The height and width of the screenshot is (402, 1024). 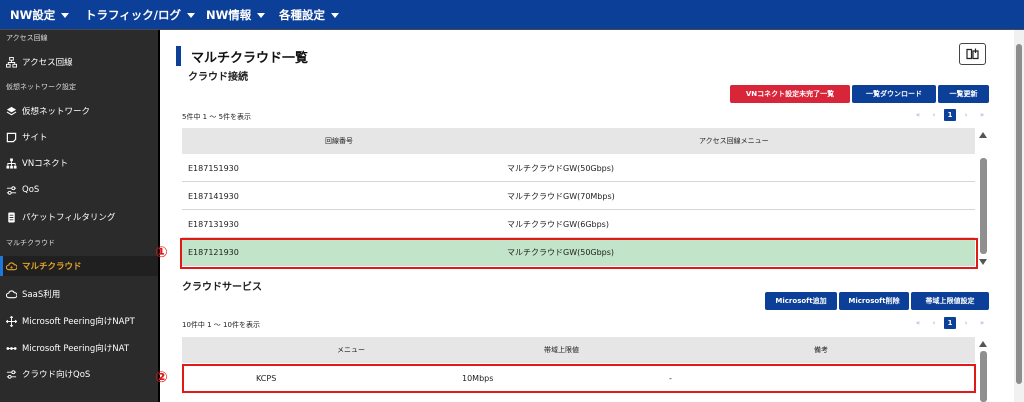 I want to click on nav-menu-nw-info: NW情報, so click(x=236, y=15).